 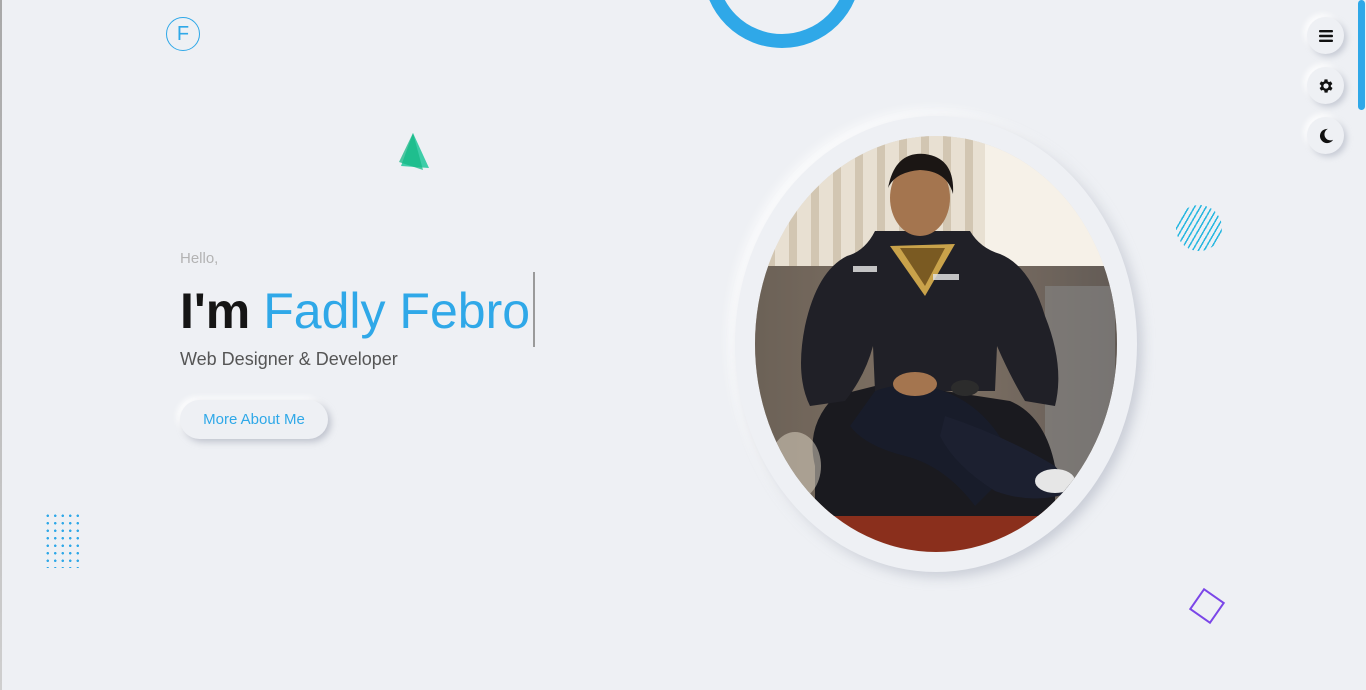 I want to click on triangle-shape, so click(x=414, y=151).